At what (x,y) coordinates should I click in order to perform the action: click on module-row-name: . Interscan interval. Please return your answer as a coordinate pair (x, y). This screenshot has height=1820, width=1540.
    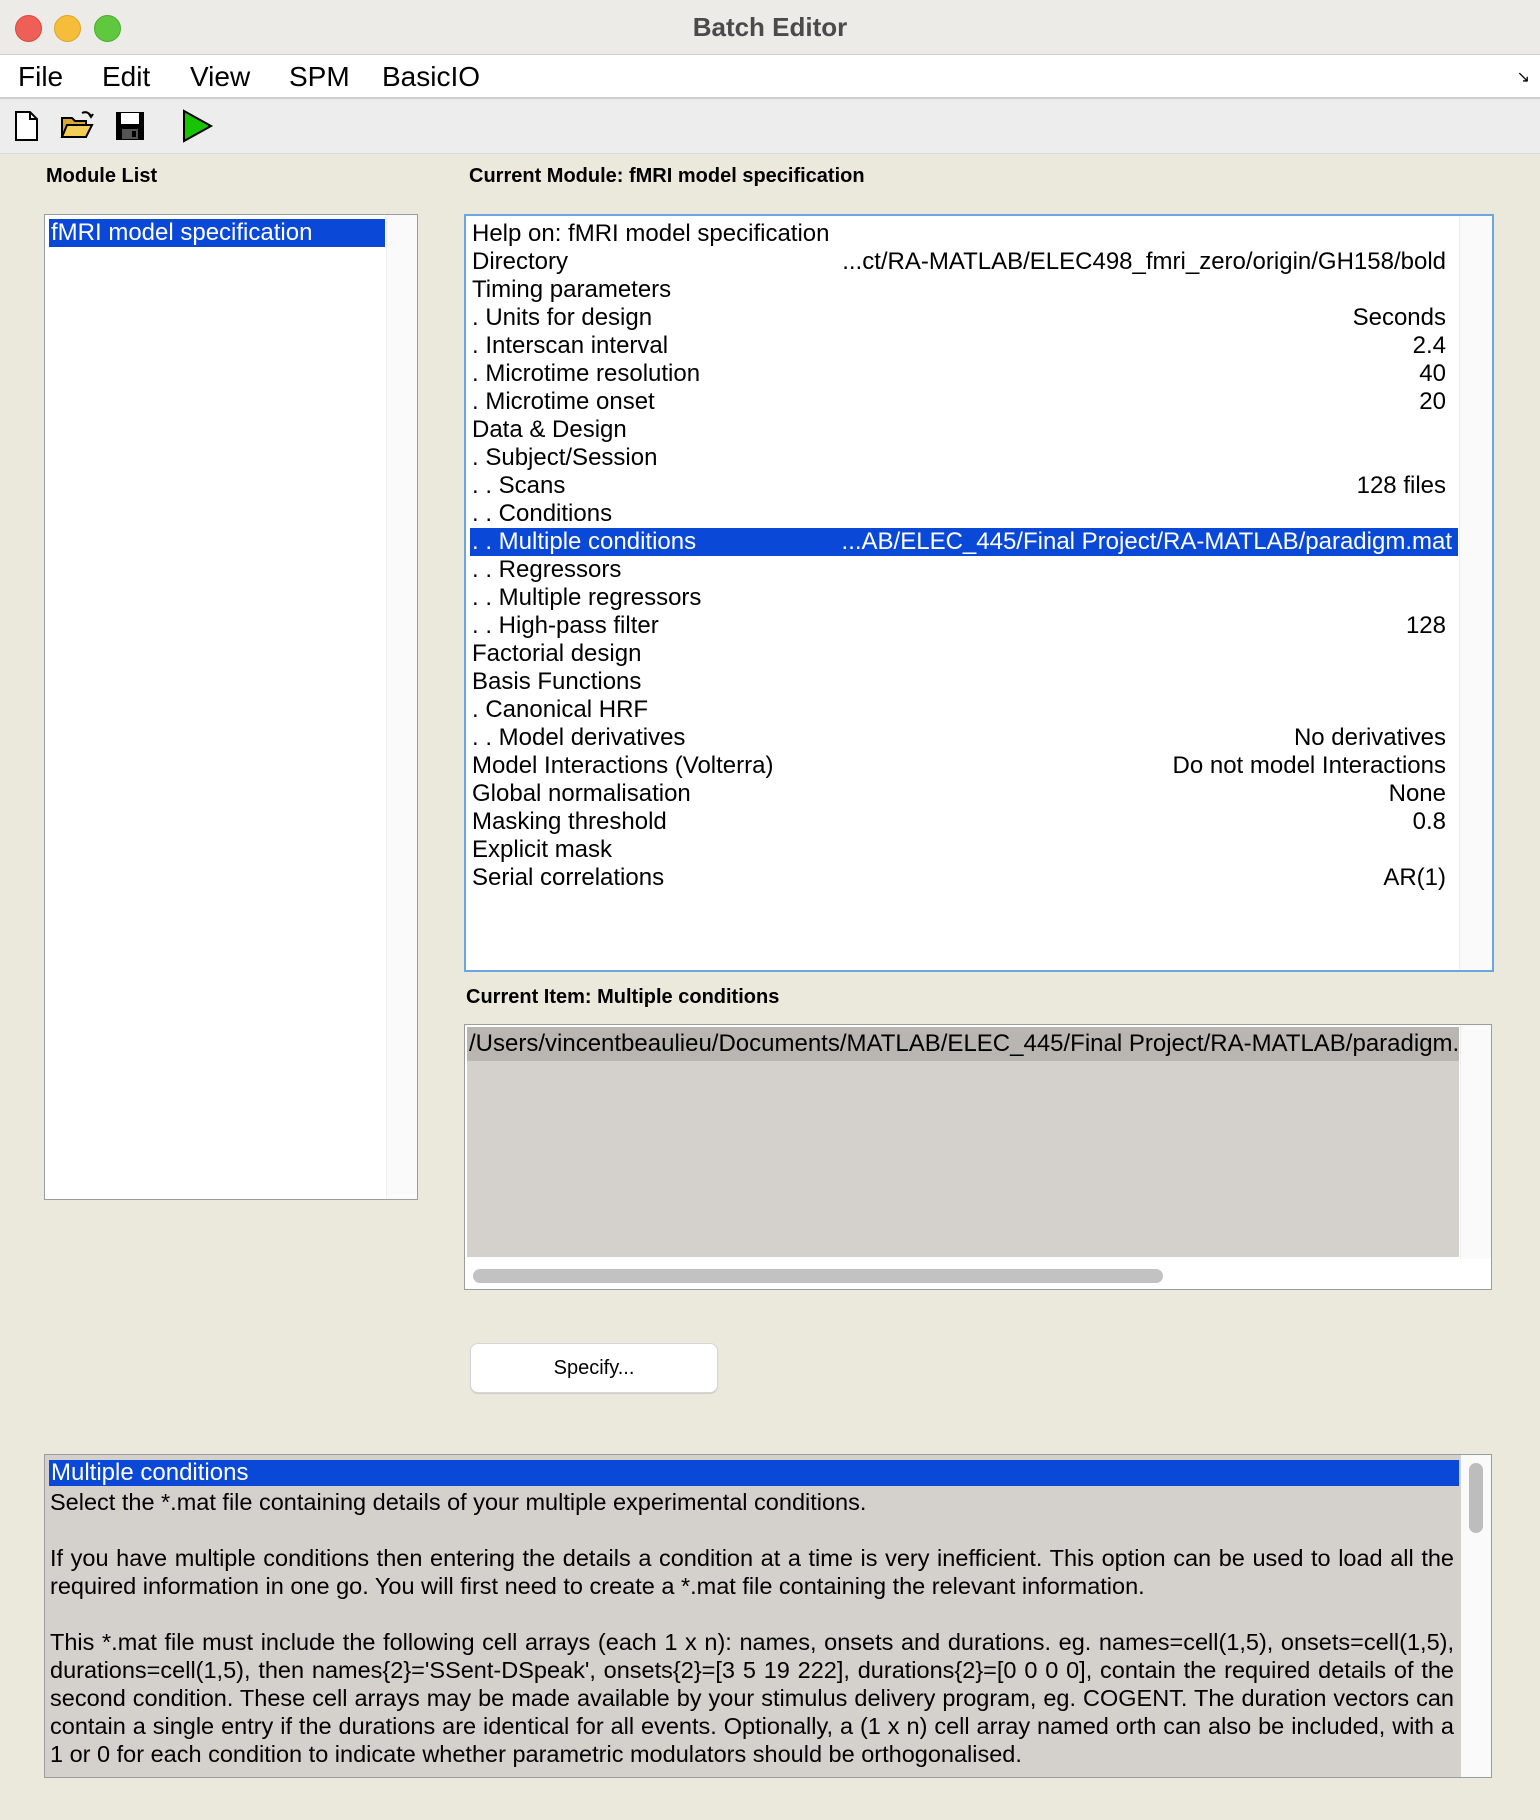
    Looking at the image, I should click on (570, 345).